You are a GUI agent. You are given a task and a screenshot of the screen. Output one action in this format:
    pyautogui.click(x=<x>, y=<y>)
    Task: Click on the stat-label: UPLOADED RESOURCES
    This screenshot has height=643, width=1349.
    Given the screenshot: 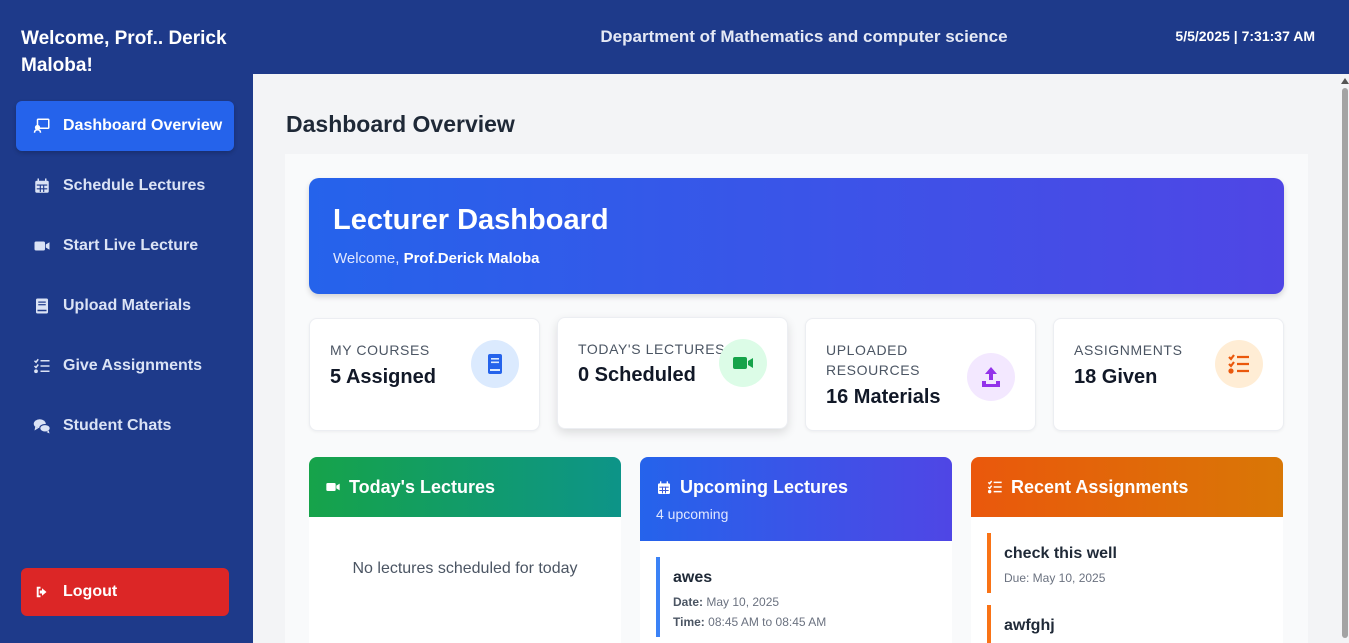 What is the action you would take?
    pyautogui.click(x=873, y=360)
    